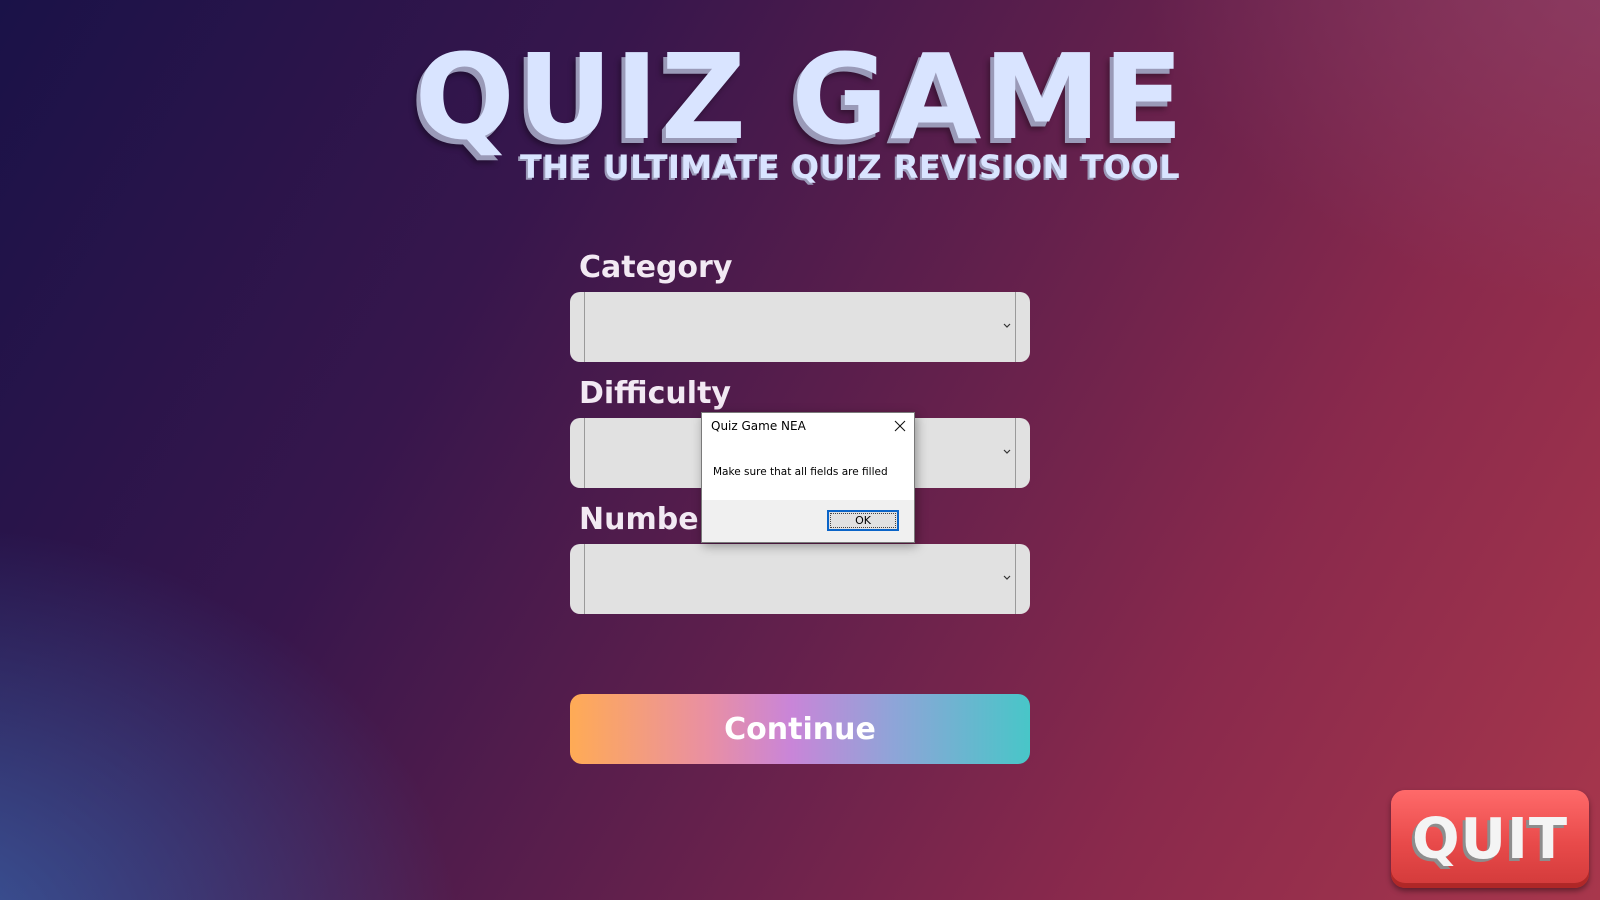  I want to click on ok-button: OK, so click(863, 520).